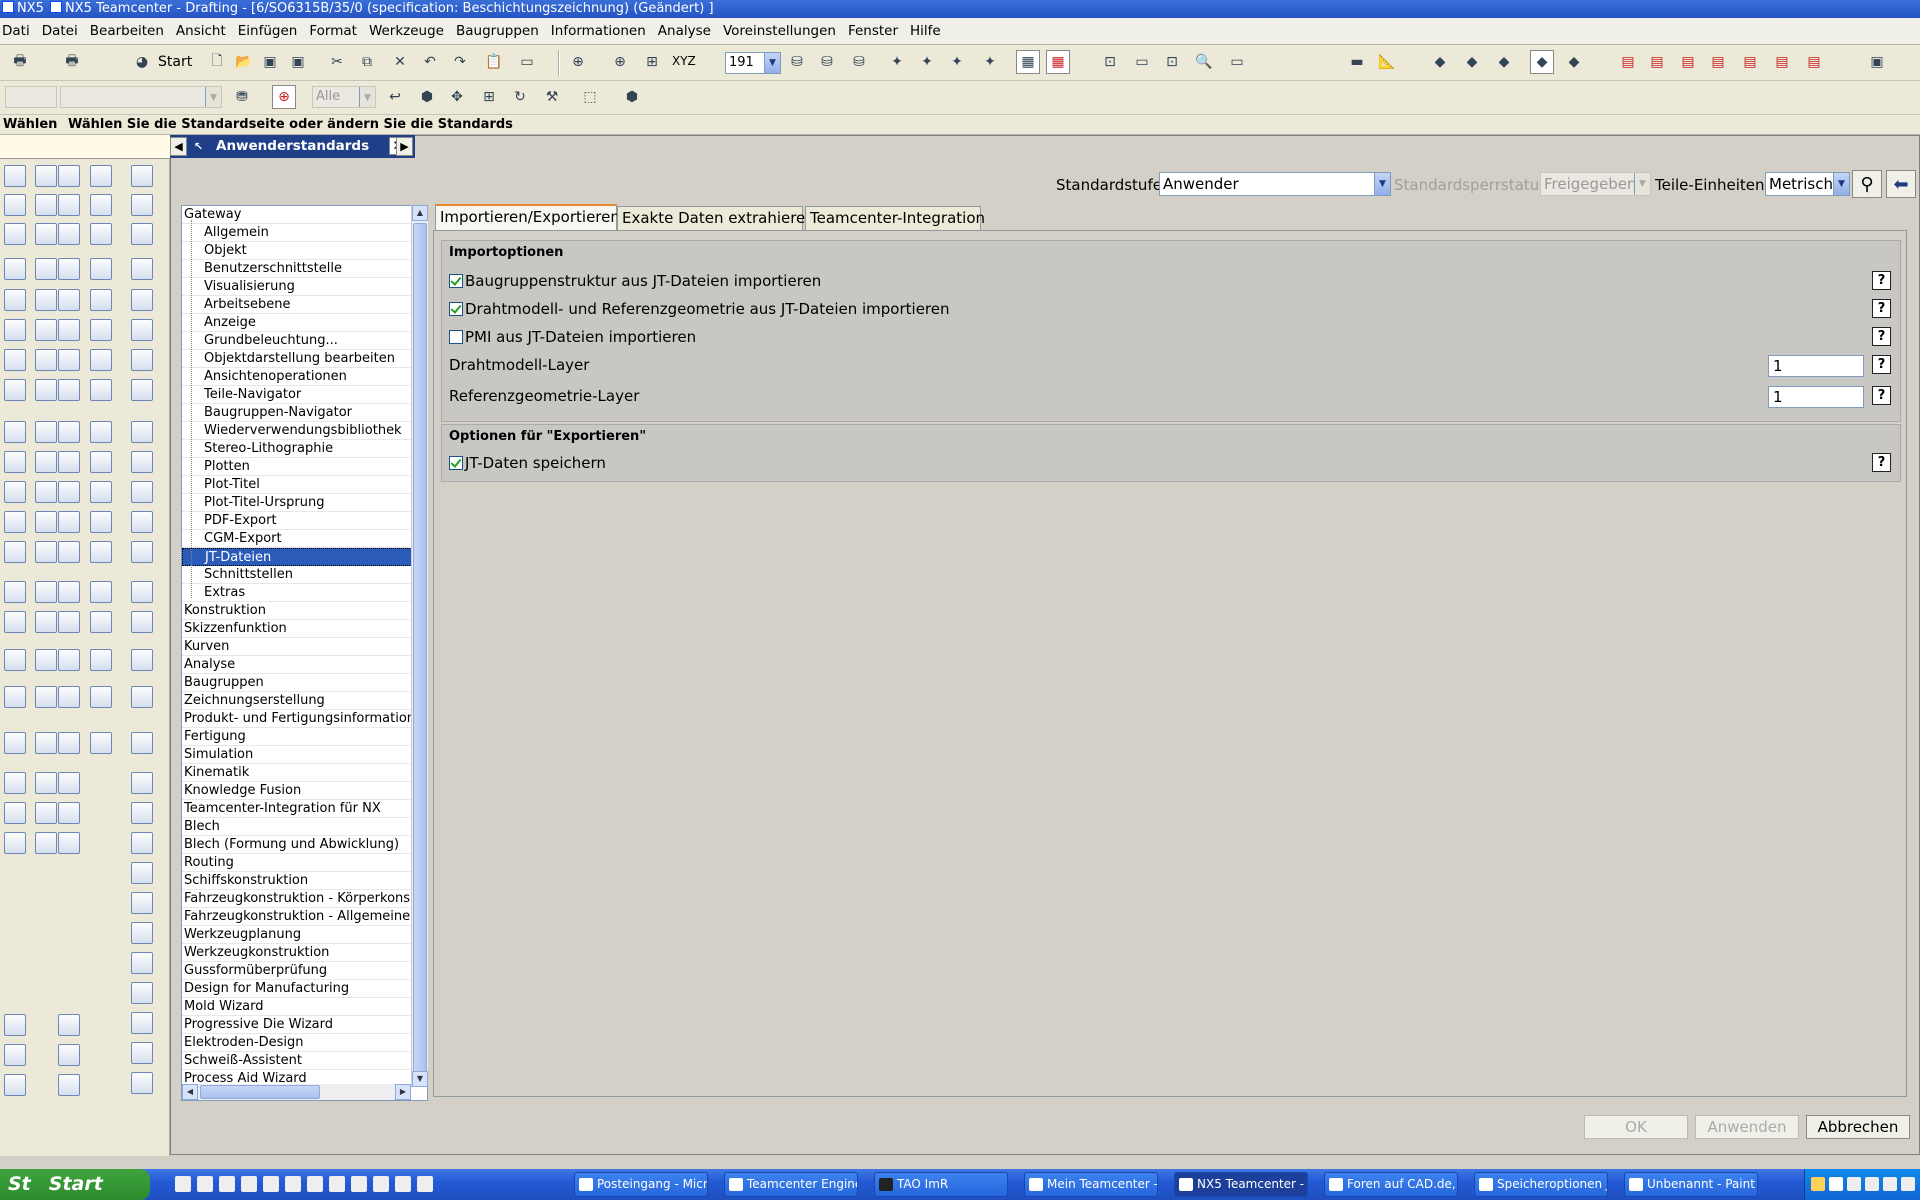  Describe the element at coordinates (141, 97) in the screenshot. I see `selection-scope-select: ▼` at that location.